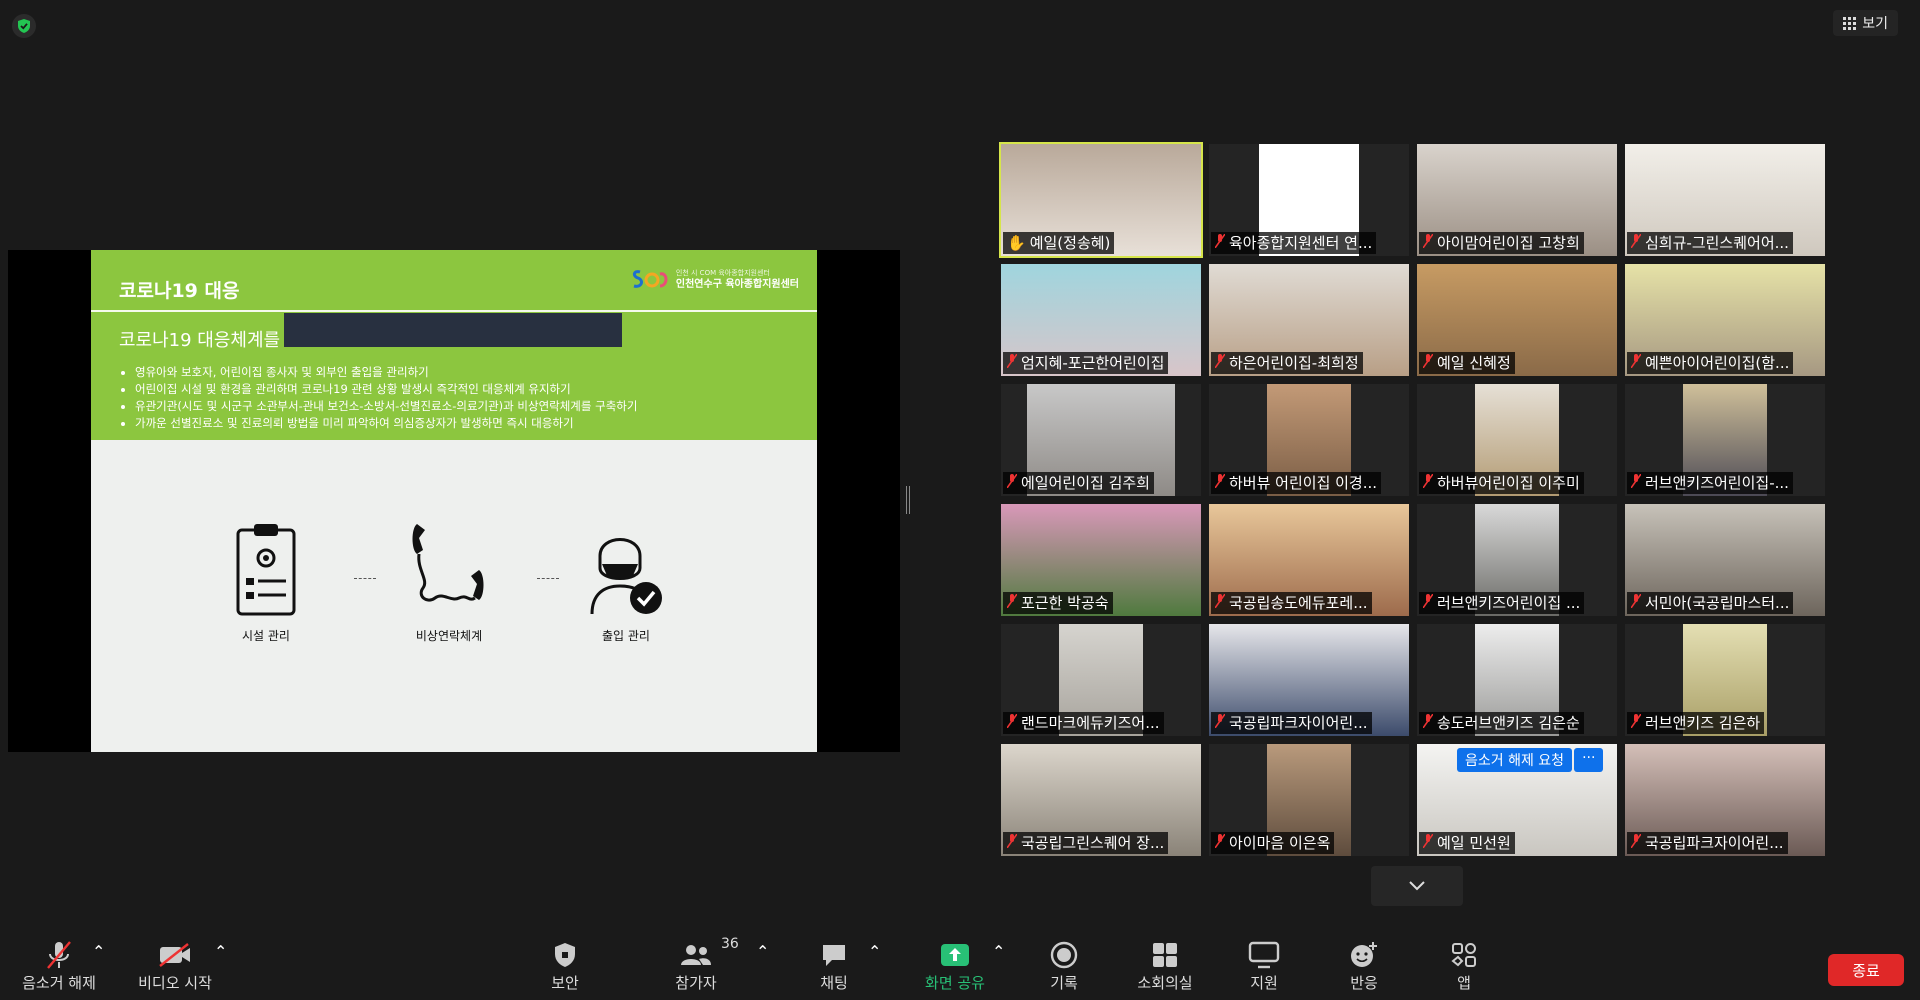 The height and width of the screenshot is (1000, 1920). I want to click on more-options-button: ···, so click(1589, 760).